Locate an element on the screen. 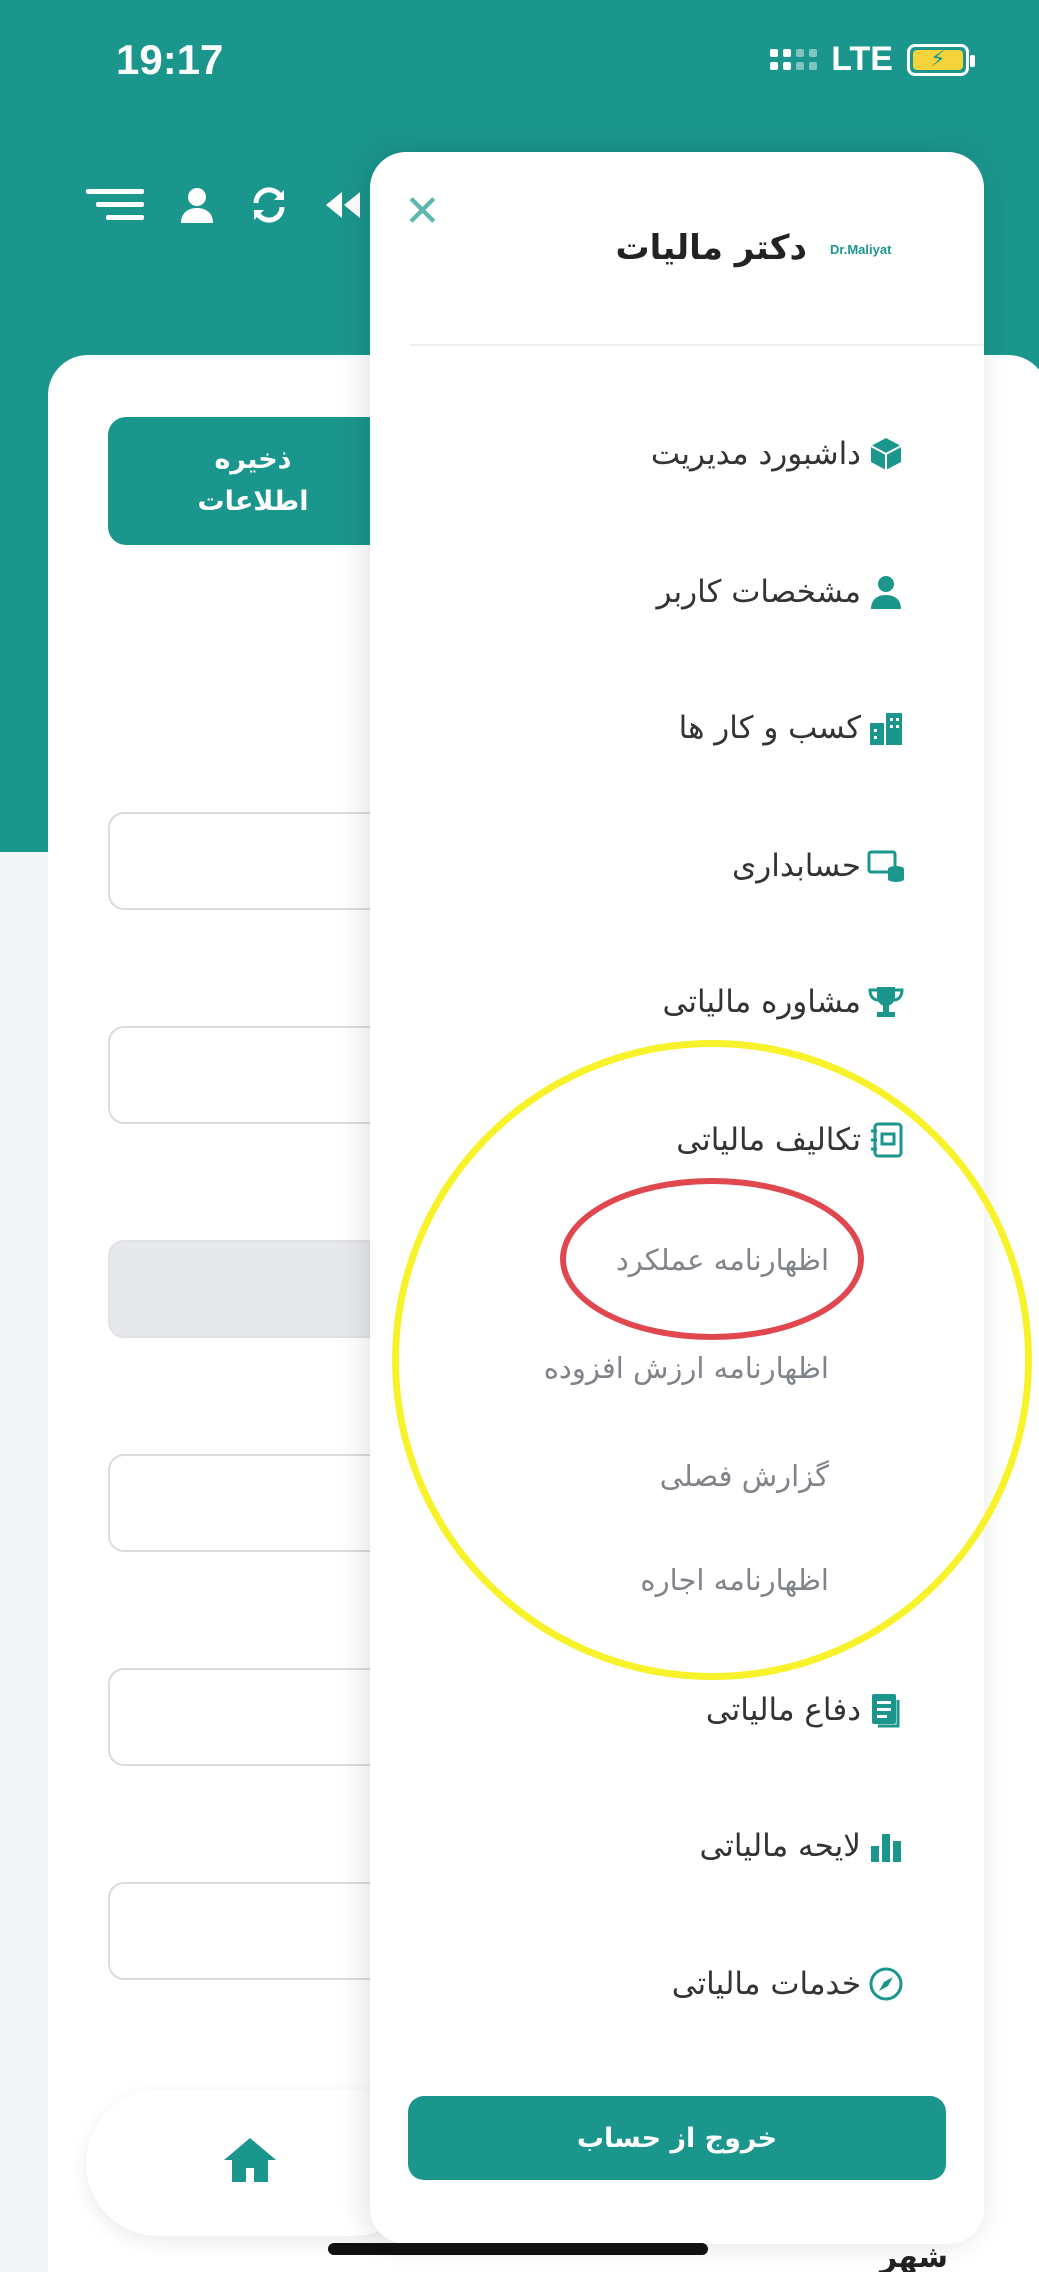 The height and width of the screenshot is (2272, 1039). battery-icon: ⚡ is located at coordinates (941, 59).